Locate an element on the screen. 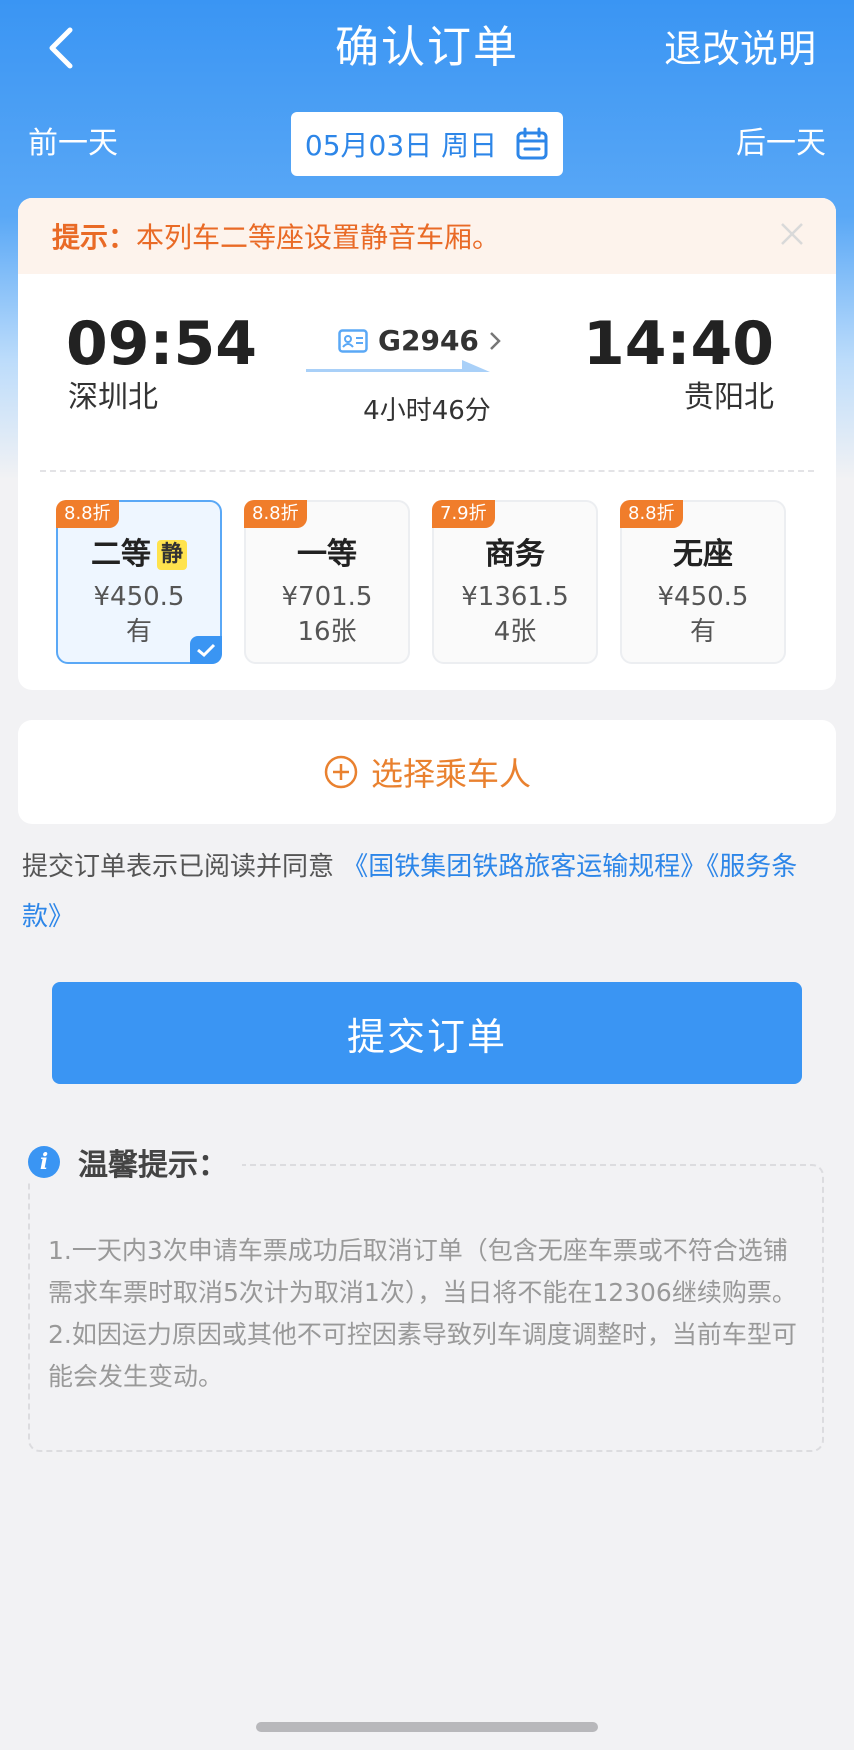 The height and width of the screenshot is (1750, 854). notice-header: i 温馨提示： is located at coordinates (128, 1162).